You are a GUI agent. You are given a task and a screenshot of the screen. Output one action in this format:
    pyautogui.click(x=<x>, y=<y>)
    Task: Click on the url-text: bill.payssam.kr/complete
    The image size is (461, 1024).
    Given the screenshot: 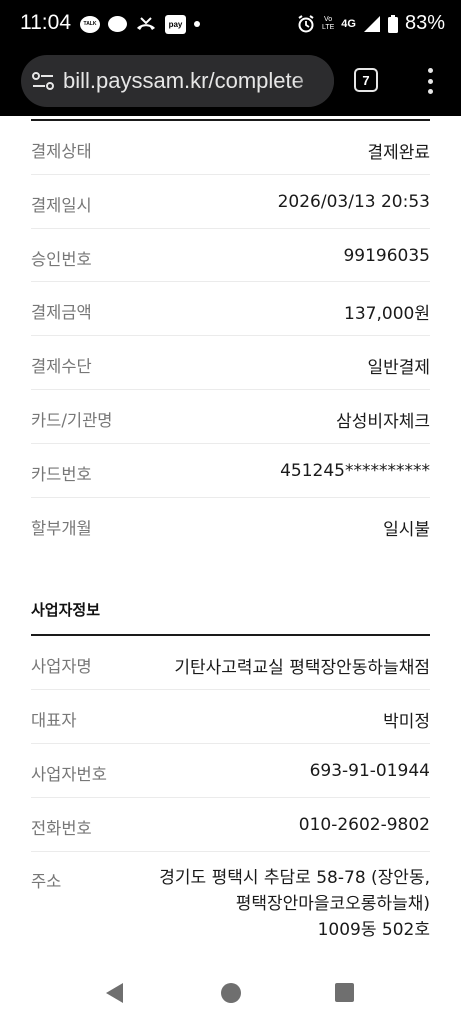 What is the action you would take?
    pyautogui.click(x=183, y=81)
    